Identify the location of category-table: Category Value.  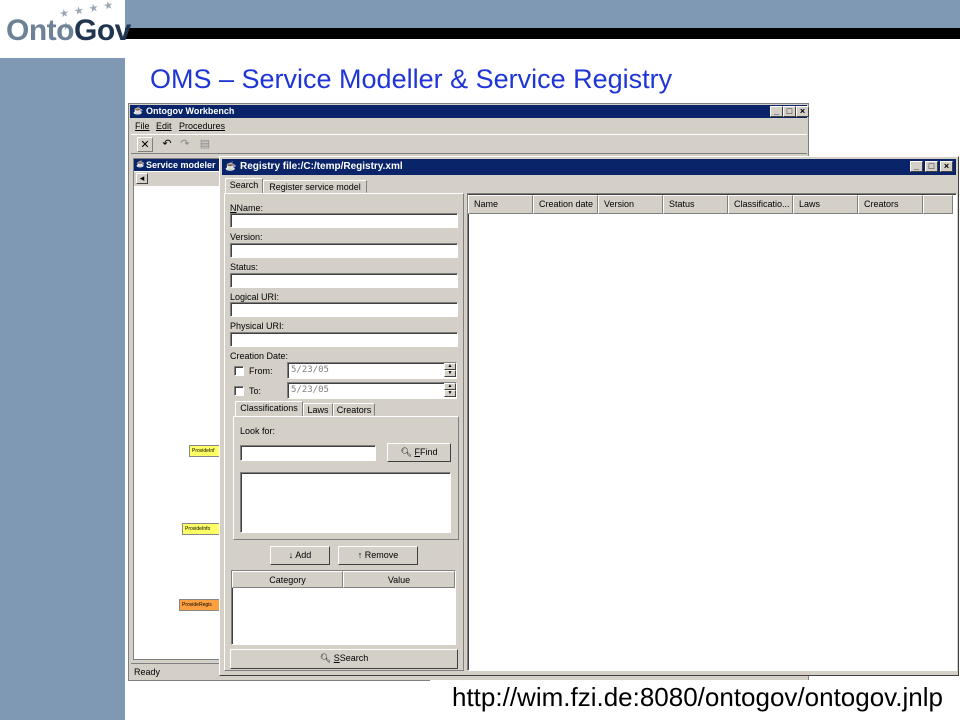
(343, 607).